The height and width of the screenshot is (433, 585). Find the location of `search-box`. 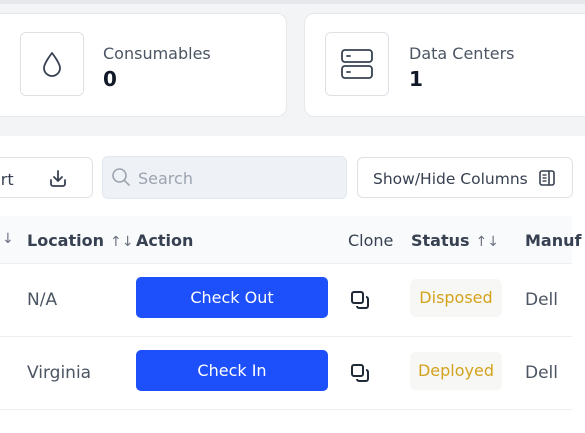

search-box is located at coordinates (224, 177).